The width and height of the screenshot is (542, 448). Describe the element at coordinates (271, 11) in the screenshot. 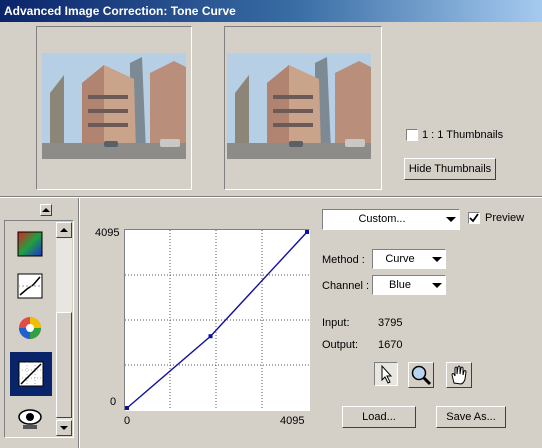

I see `window-title: Advanced Image Correction: Tone Curve` at that location.